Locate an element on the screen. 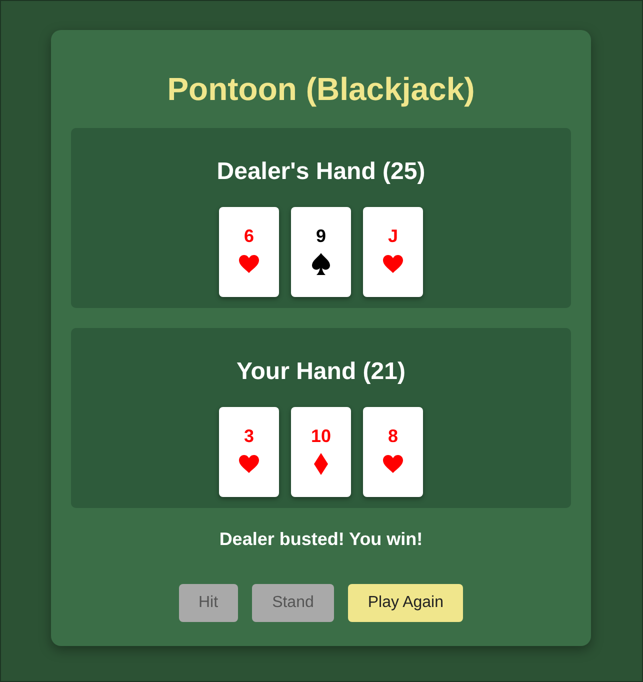  card-rank: J is located at coordinates (393, 236).